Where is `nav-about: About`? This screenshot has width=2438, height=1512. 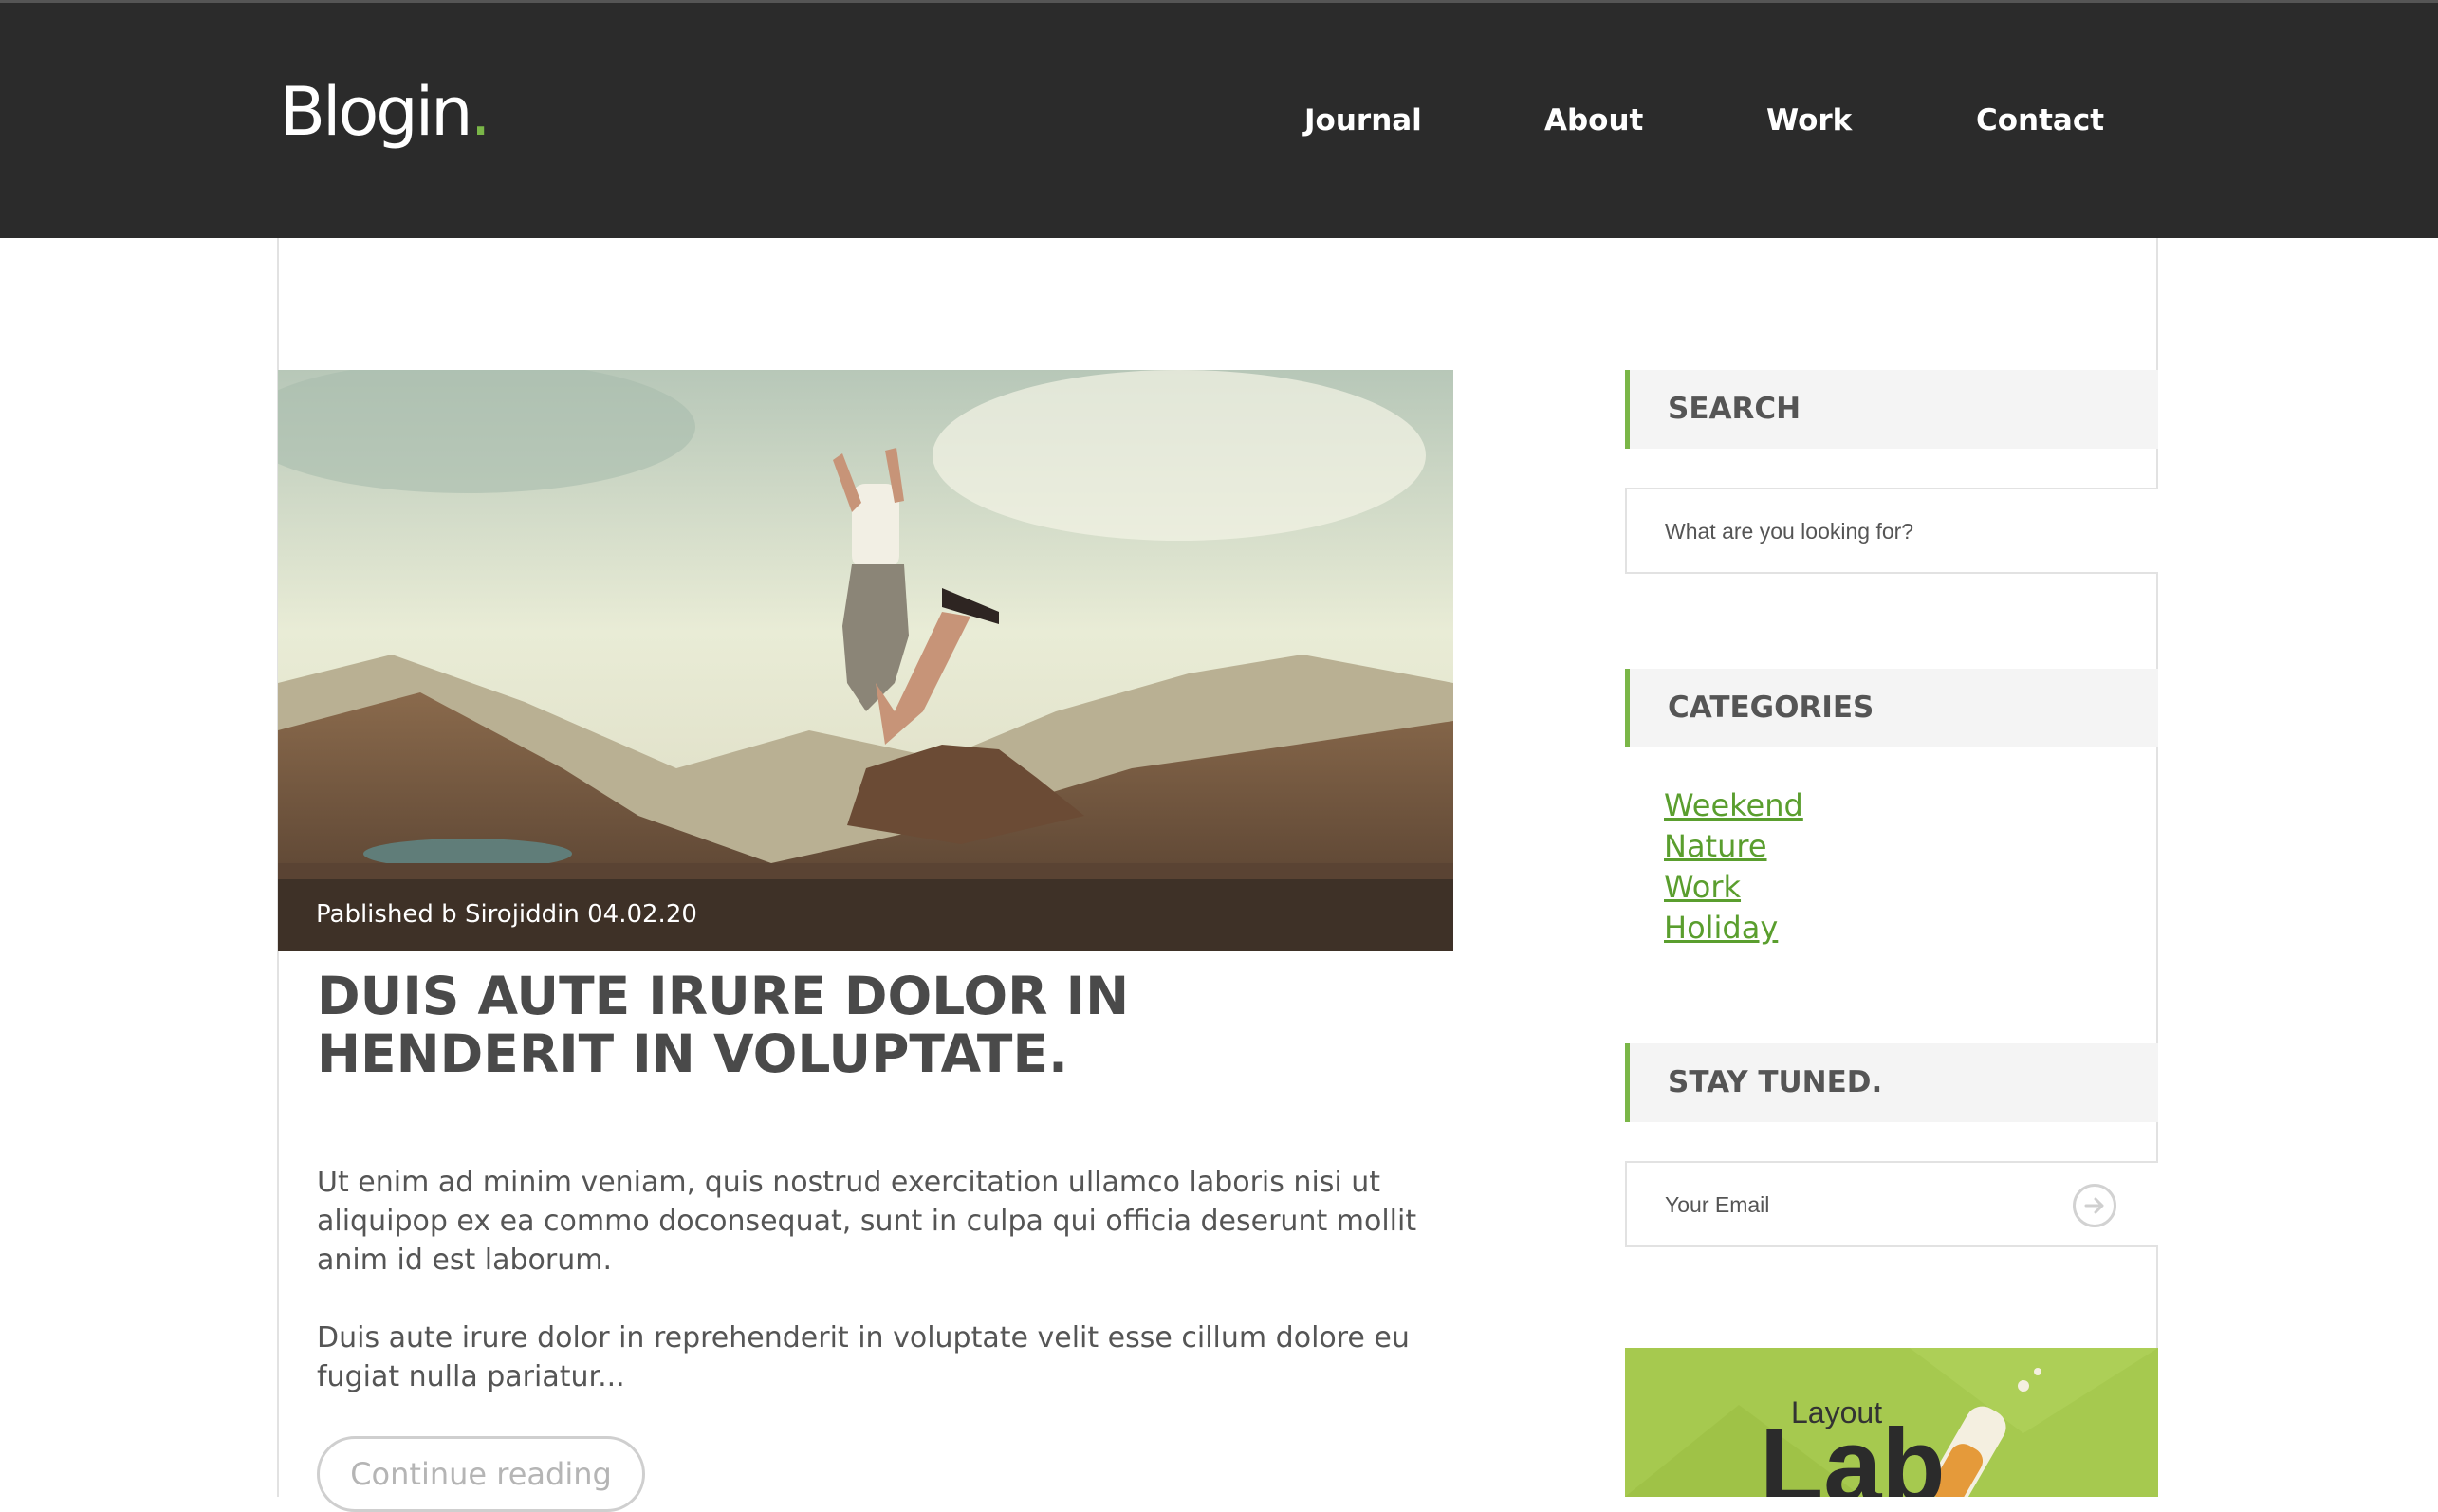 nav-about: About is located at coordinates (1593, 120).